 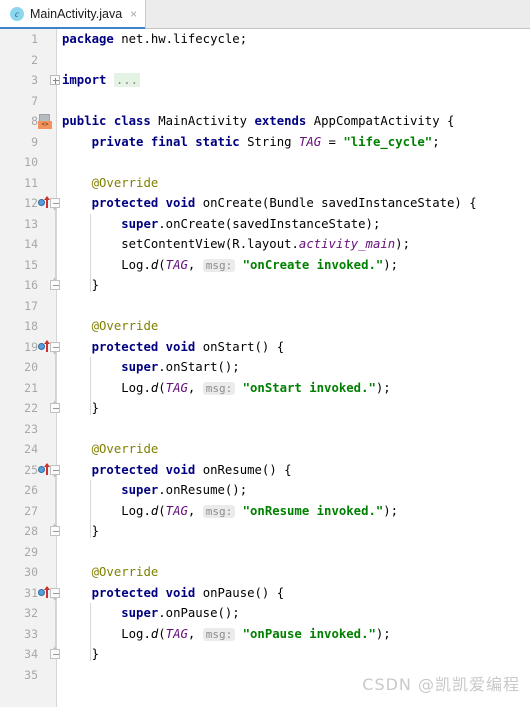 I want to click on token-anno: @Override, so click(x=125, y=449).